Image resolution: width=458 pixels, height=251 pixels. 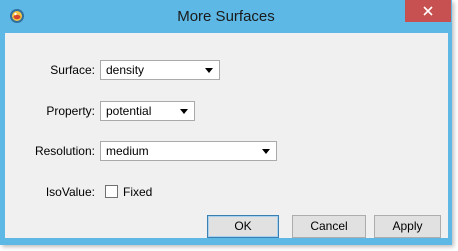 I want to click on fixed-checkbox-label: Fixed, so click(x=137, y=192).